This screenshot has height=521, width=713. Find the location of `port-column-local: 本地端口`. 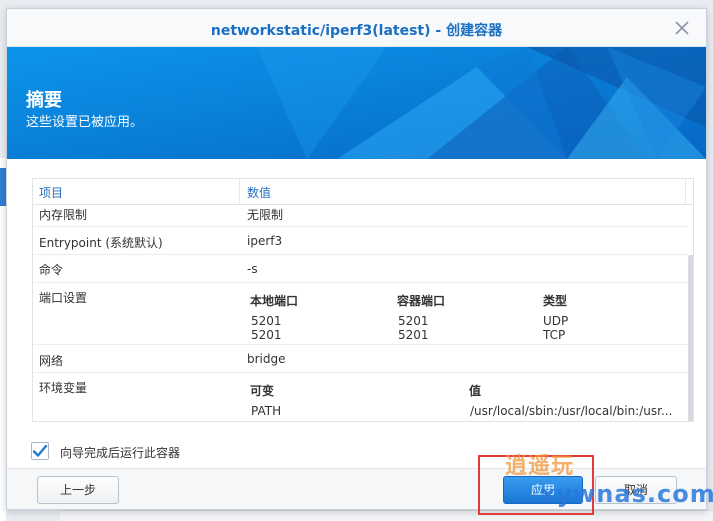

port-column-local: 本地端口 is located at coordinates (274, 301).